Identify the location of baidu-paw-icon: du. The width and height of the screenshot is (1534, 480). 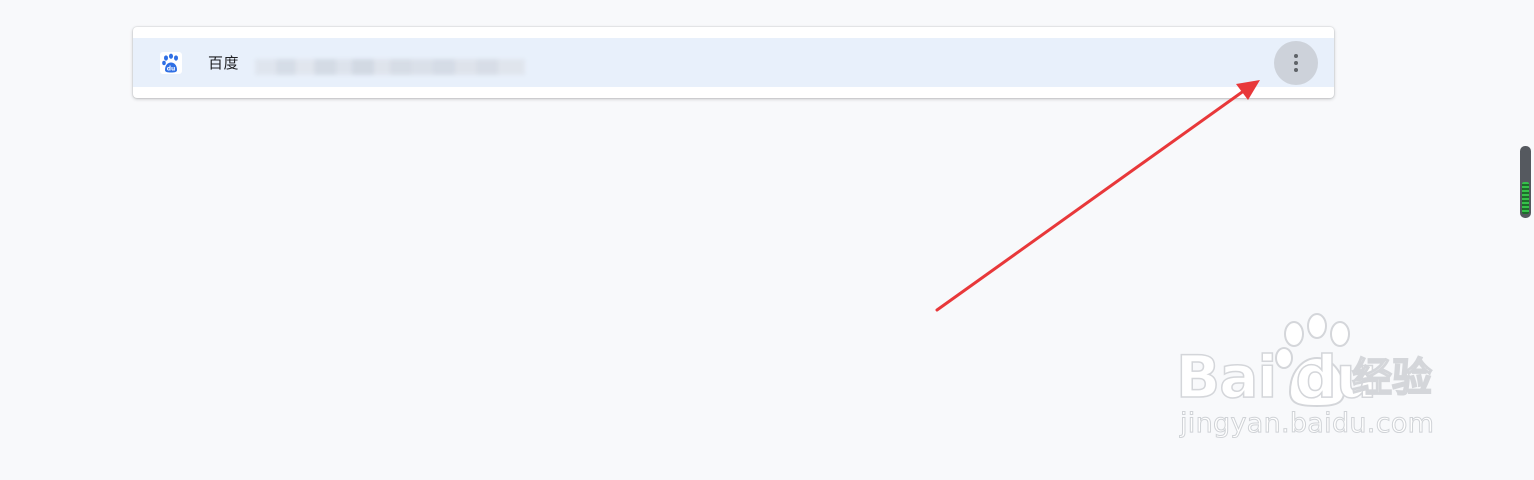
(171, 63).